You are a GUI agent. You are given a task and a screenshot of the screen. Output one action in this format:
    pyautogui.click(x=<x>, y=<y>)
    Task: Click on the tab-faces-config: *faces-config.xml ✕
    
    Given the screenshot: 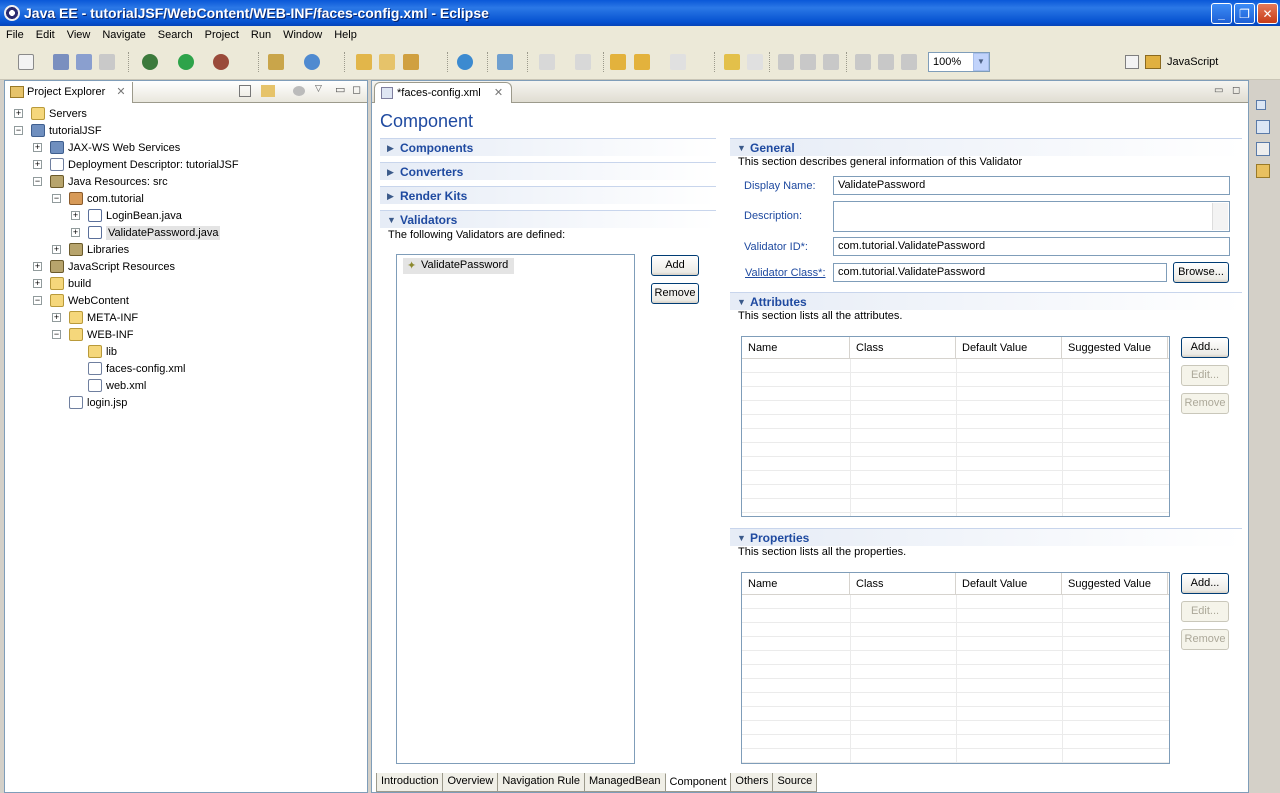 What is the action you would take?
    pyautogui.click(x=443, y=92)
    